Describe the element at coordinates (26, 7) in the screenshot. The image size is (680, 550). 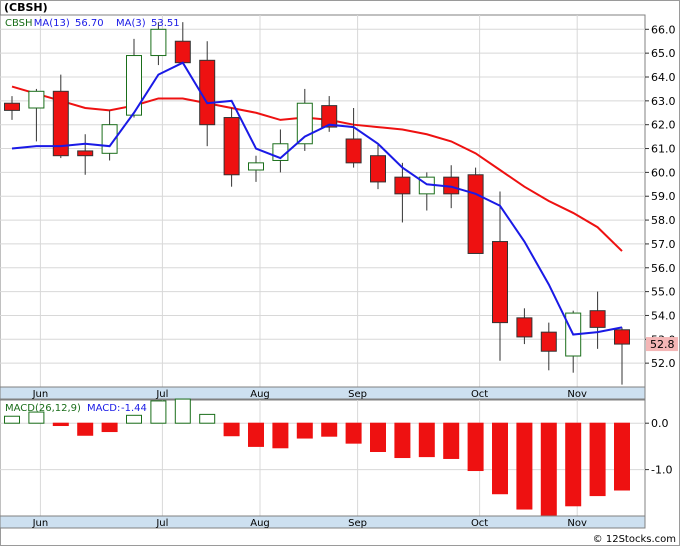
I see `ticker-label: (CBSH)` at that location.